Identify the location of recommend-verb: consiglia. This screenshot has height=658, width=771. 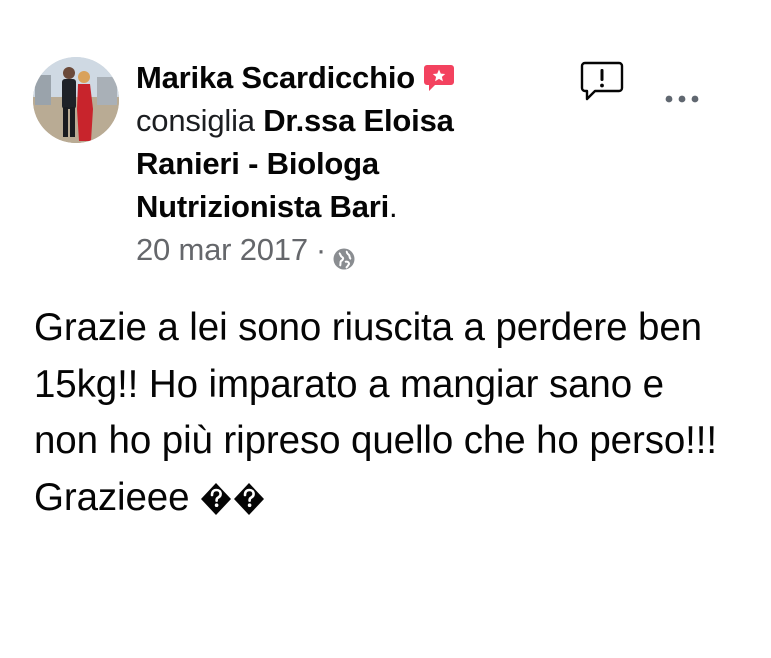
(195, 120).